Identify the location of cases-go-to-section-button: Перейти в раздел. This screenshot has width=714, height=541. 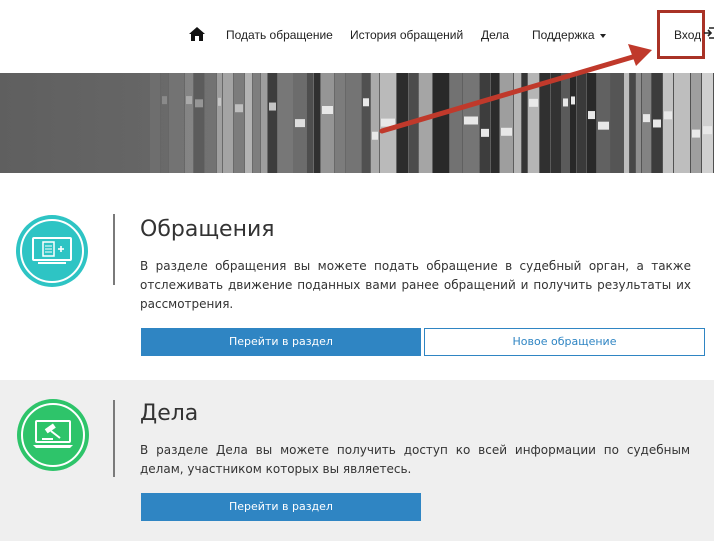
(281, 507).